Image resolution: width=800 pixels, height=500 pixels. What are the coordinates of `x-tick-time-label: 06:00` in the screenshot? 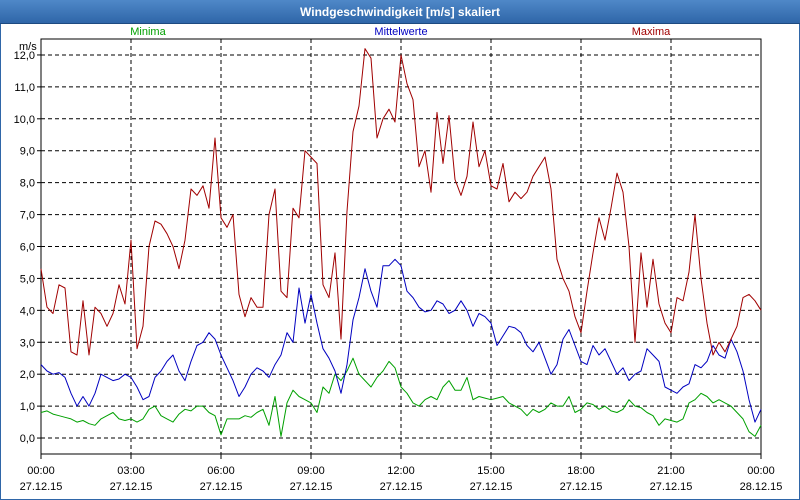 It's located at (221, 471).